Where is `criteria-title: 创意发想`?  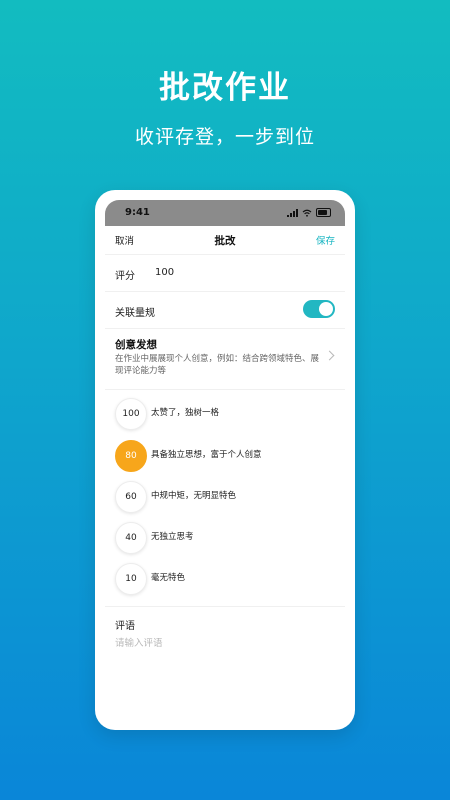 criteria-title: 创意发想 is located at coordinates (136, 345).